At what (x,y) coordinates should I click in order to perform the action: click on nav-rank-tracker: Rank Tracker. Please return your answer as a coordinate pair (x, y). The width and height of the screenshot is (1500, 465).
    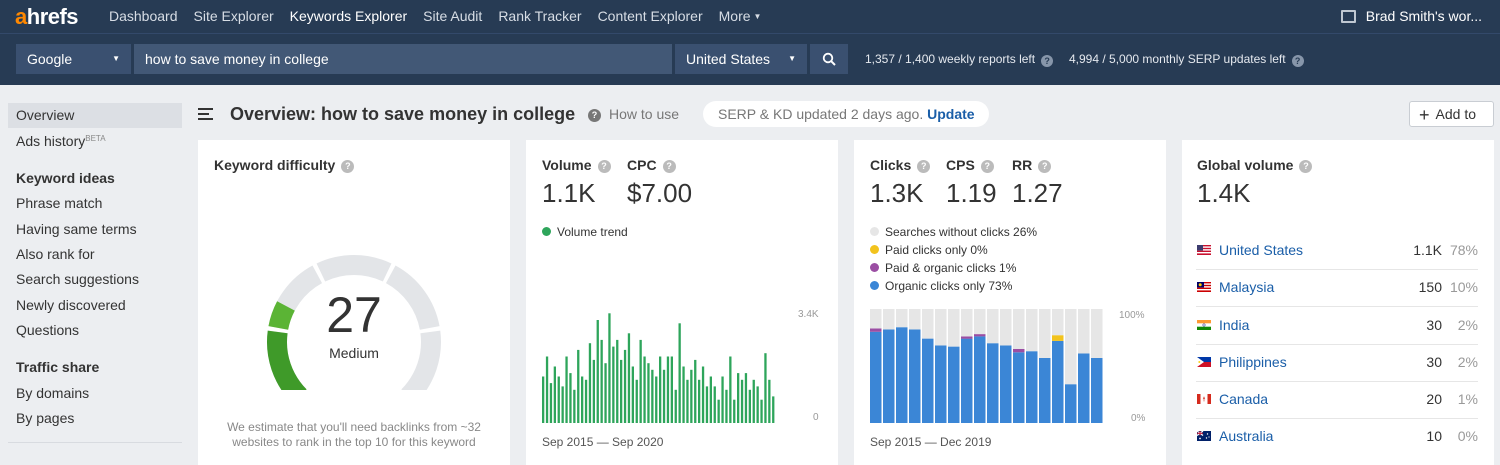
    Looking at the image, I should click on (539, 16).